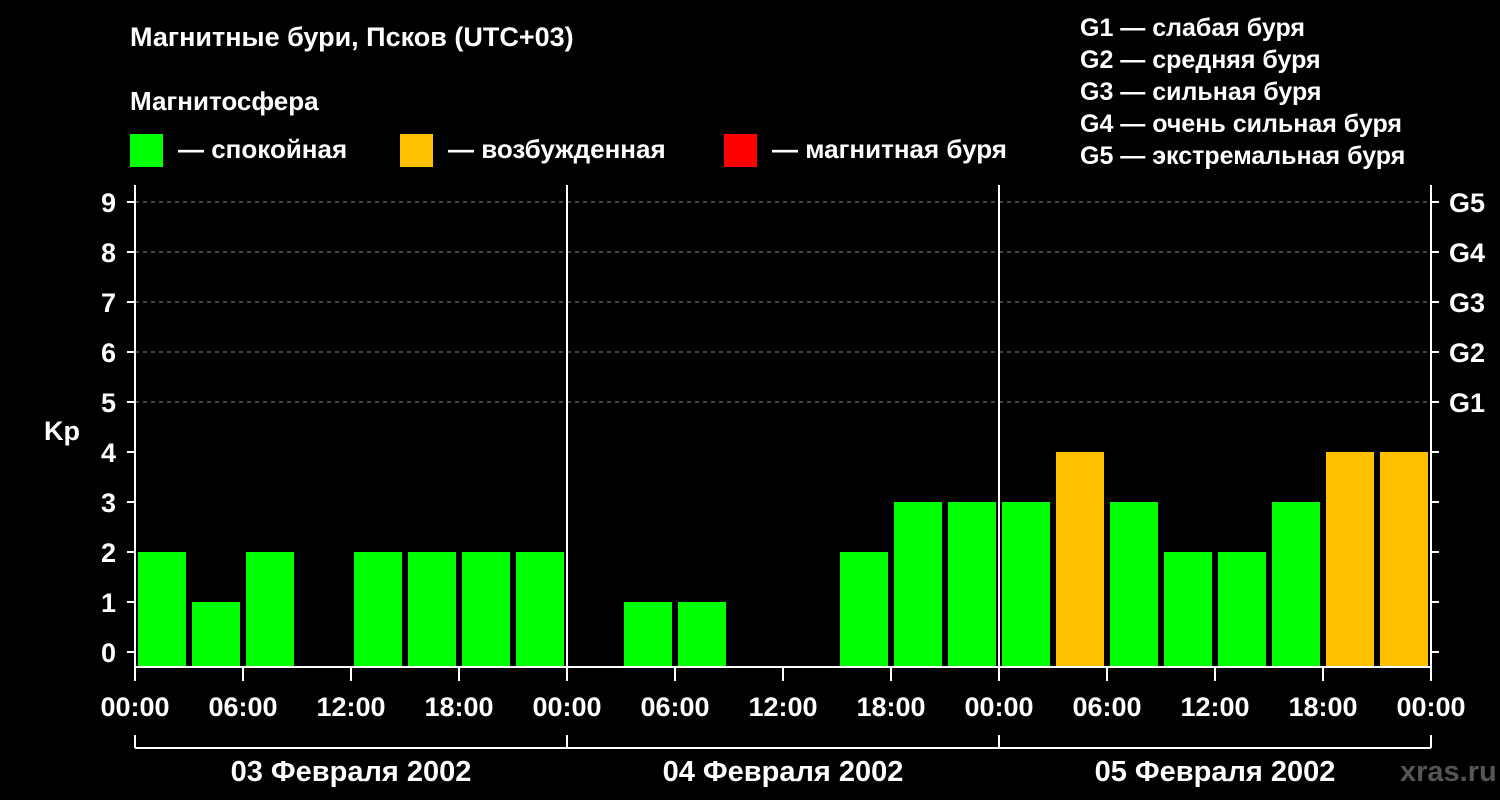 The width and height of the screenshot is (1500, 800). Describe the element at coordinates (108, 203) in the screenshot. I see `y-tick-label: 9` at that location.